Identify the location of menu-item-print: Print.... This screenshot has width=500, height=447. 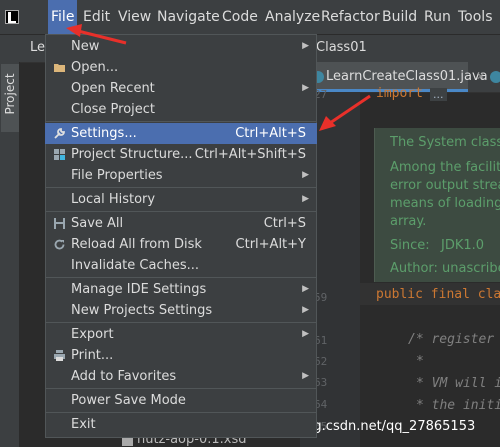
(181, 355).